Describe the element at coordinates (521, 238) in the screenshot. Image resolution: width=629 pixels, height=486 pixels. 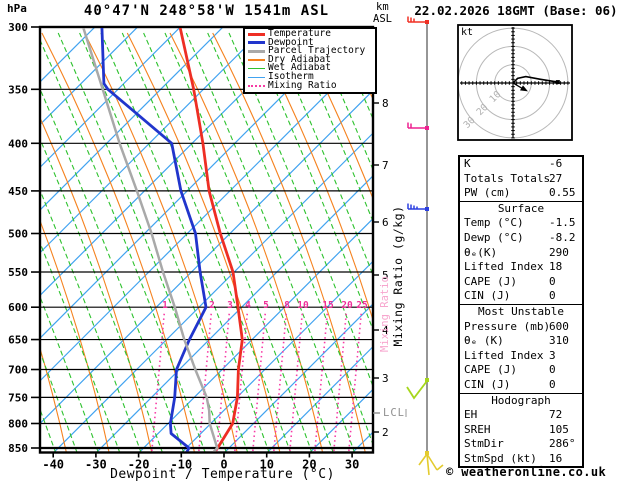
I see `table-row: Dewp (°C) -8.2` at that location.